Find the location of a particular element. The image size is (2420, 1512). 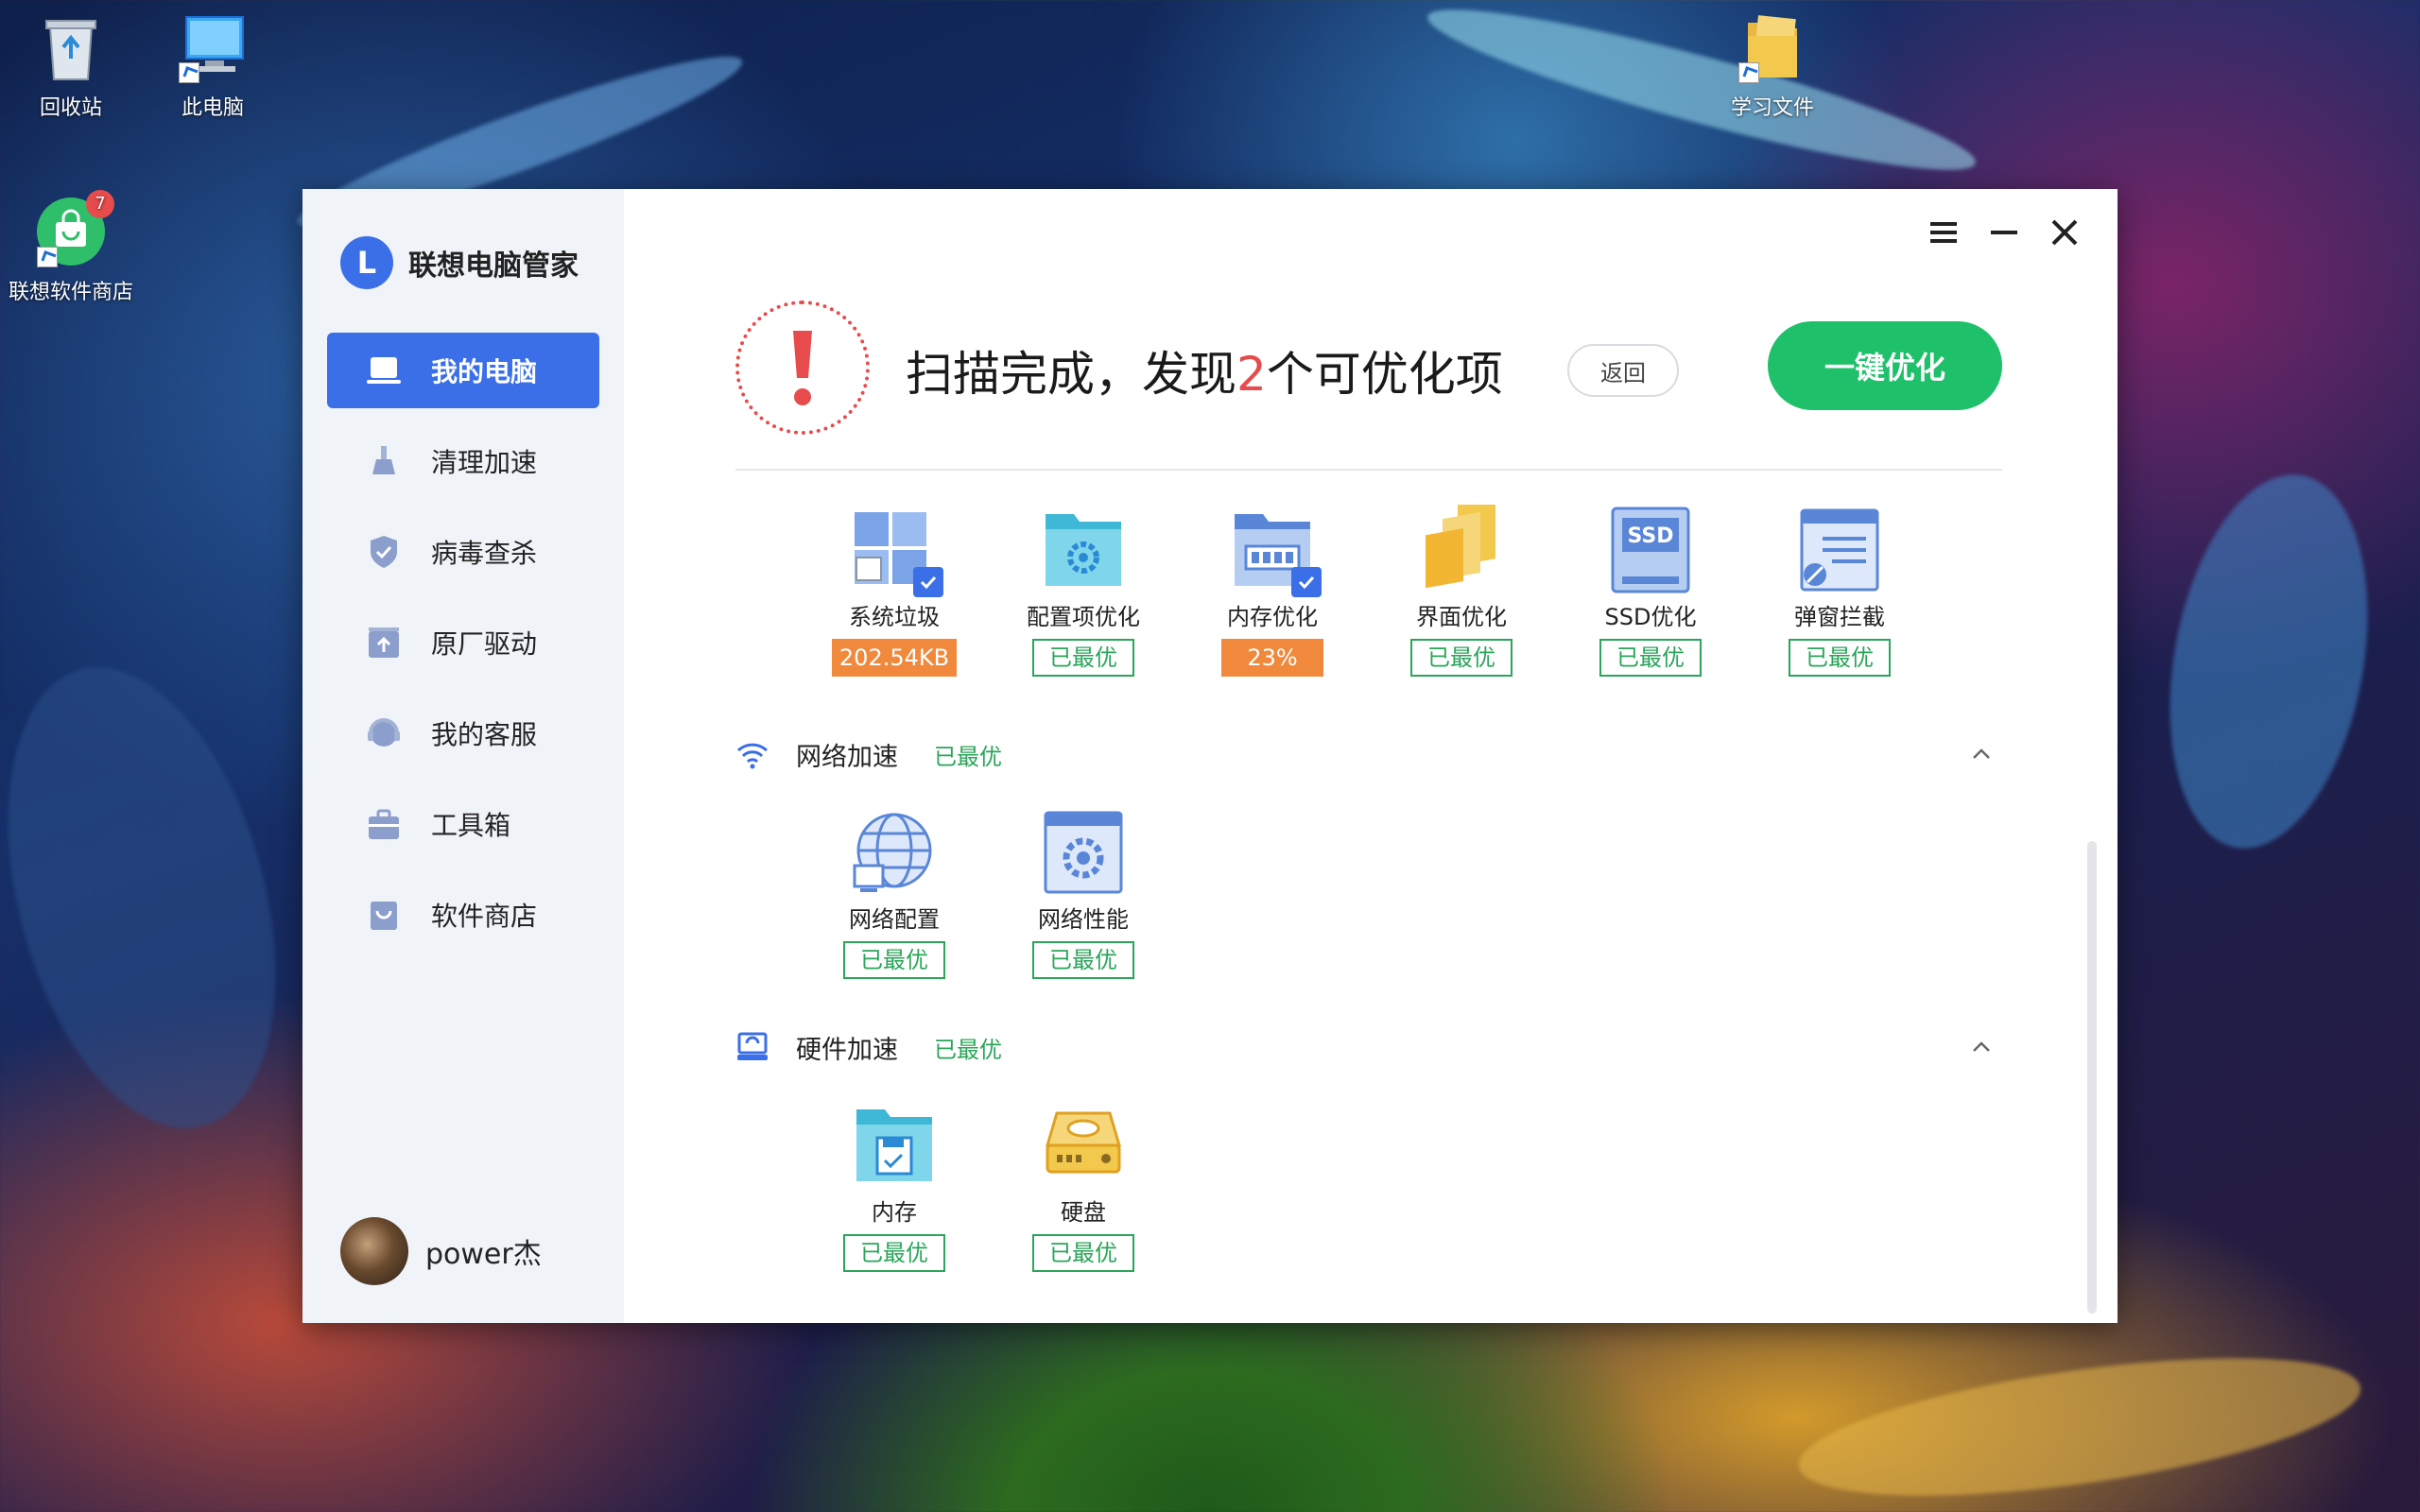

item-label: 硬盘 is located at coordinates (1083, 1212).